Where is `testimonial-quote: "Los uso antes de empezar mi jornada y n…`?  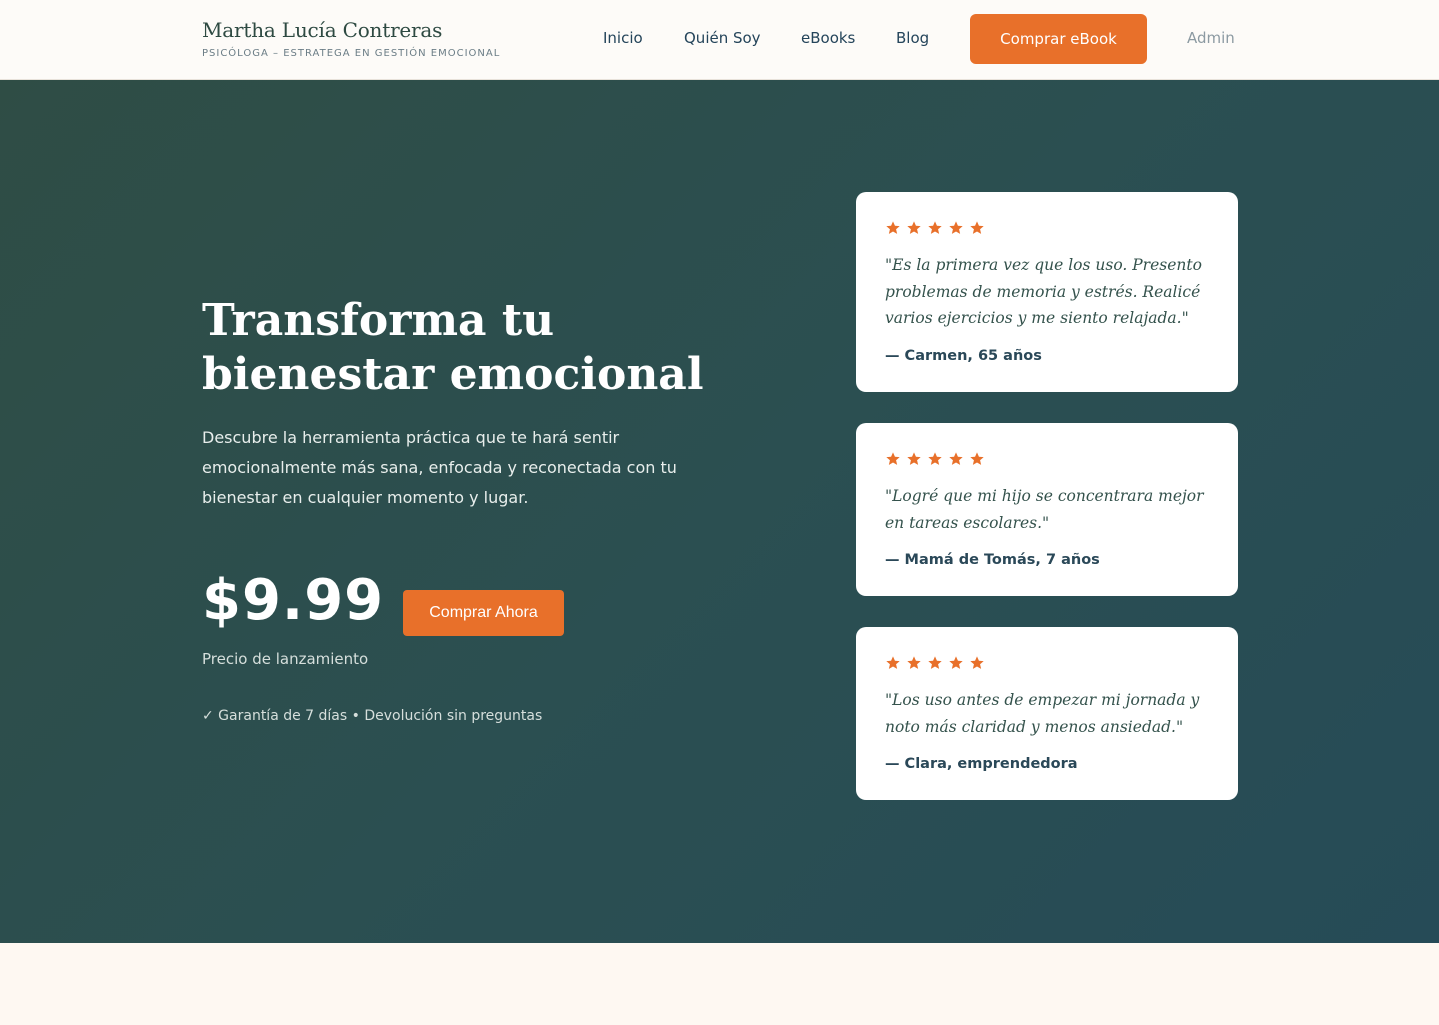 testimonial-quote: "Los uso antes de empezar mi jornada y n… is located at coordinates (1042, 713).